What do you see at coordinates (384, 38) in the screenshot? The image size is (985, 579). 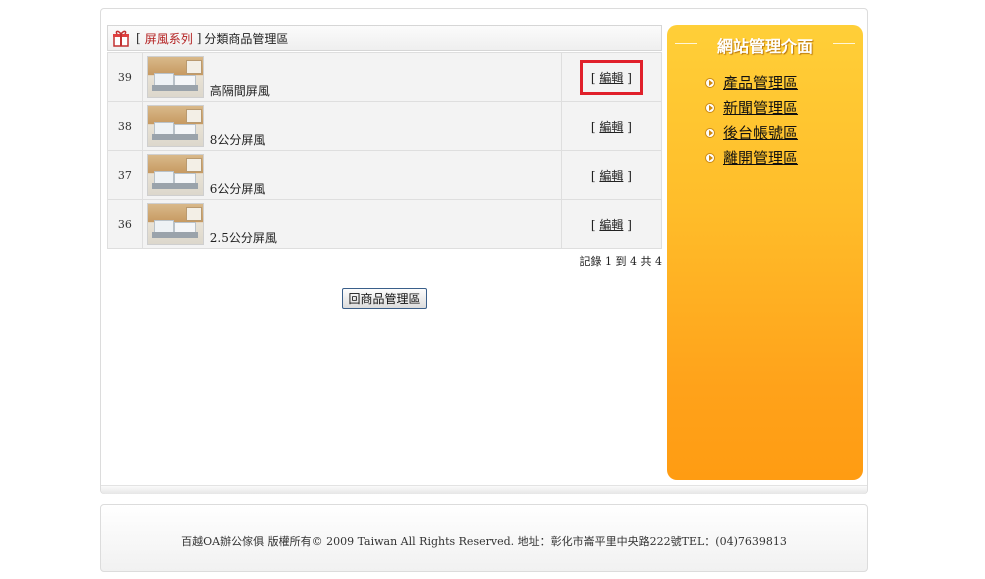 I see `category-header: [ 屏風系列 ] 分類商品管理區` at bounding box center [384, 38].